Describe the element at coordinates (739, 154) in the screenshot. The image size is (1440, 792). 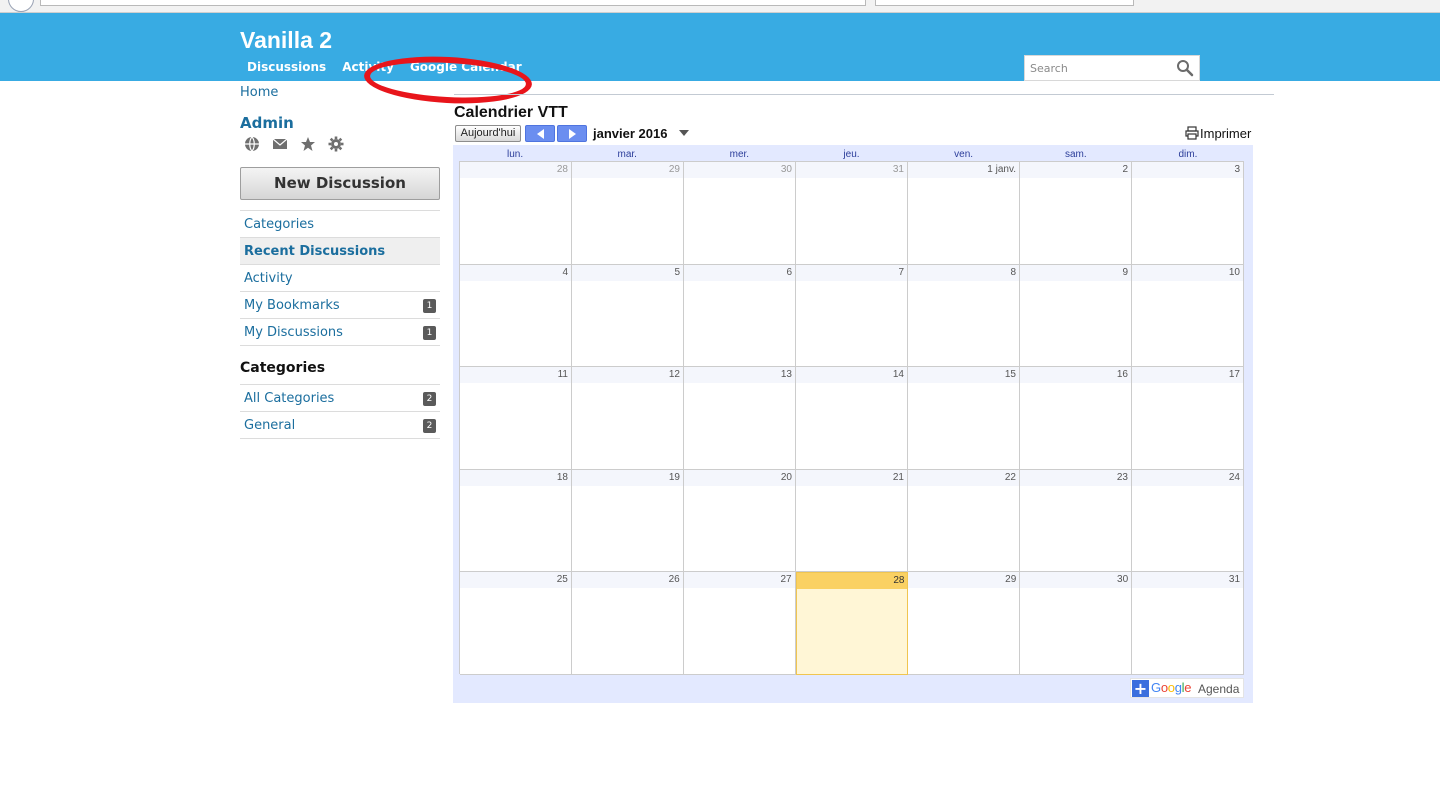
I see `weekday-label: mer.` at that location.